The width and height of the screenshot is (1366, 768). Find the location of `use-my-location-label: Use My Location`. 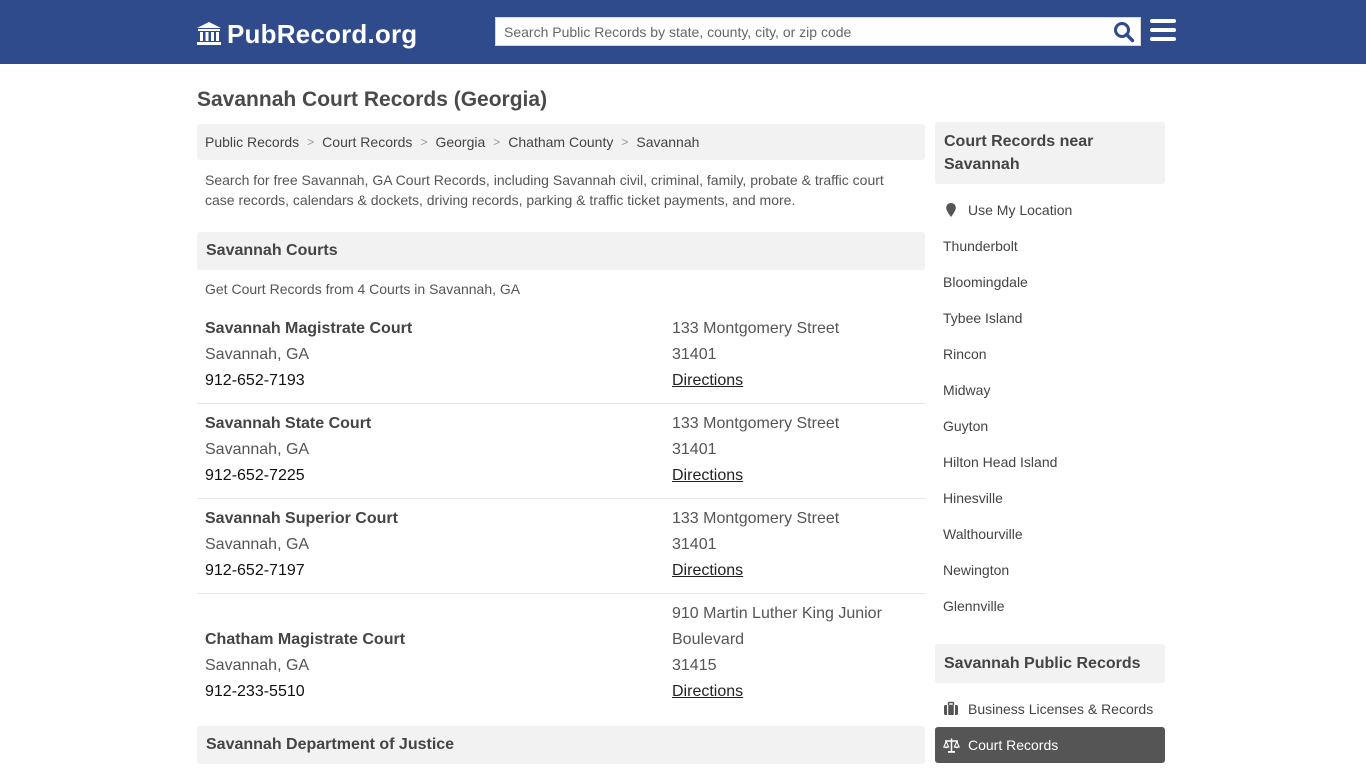

use-my-location-label: Use My Location is located at coordinates (1020, 210).